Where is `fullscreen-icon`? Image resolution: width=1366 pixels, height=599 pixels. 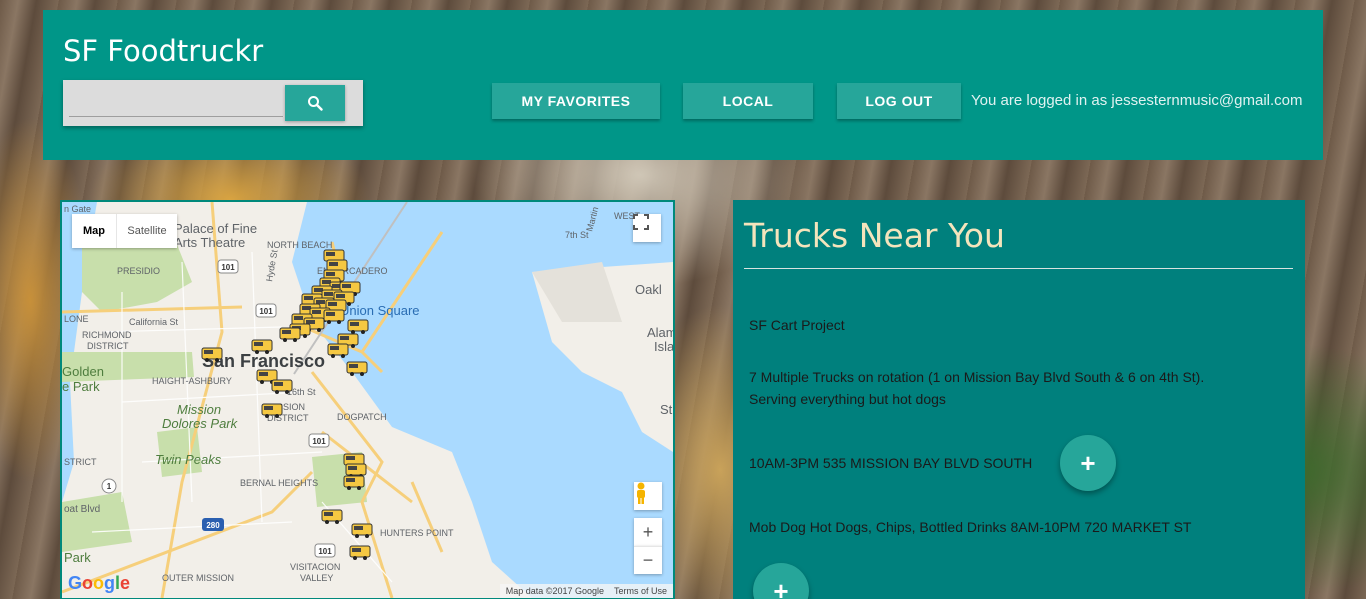
fullscreen-icon is located at coordinates (641, 222).